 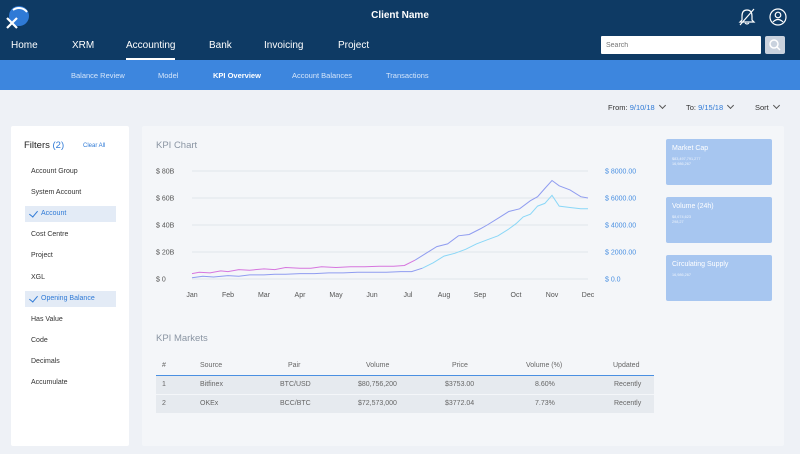 I want to click on column-header-index: #, so click(x=164, y=365).